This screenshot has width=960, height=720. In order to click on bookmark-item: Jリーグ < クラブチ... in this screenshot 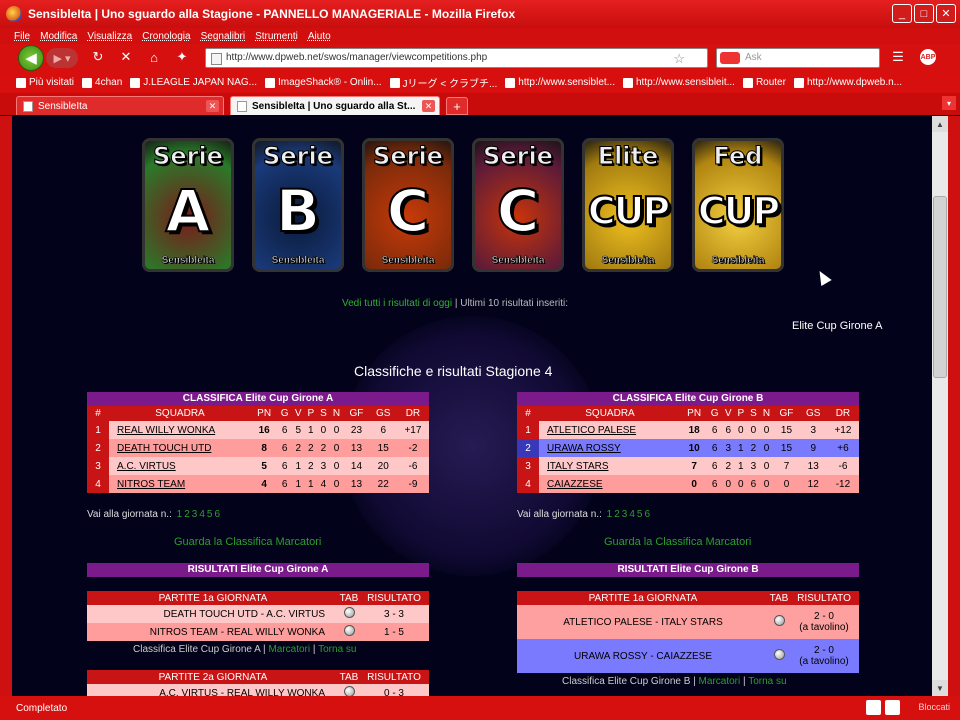, I will do `click(443, 82)`.